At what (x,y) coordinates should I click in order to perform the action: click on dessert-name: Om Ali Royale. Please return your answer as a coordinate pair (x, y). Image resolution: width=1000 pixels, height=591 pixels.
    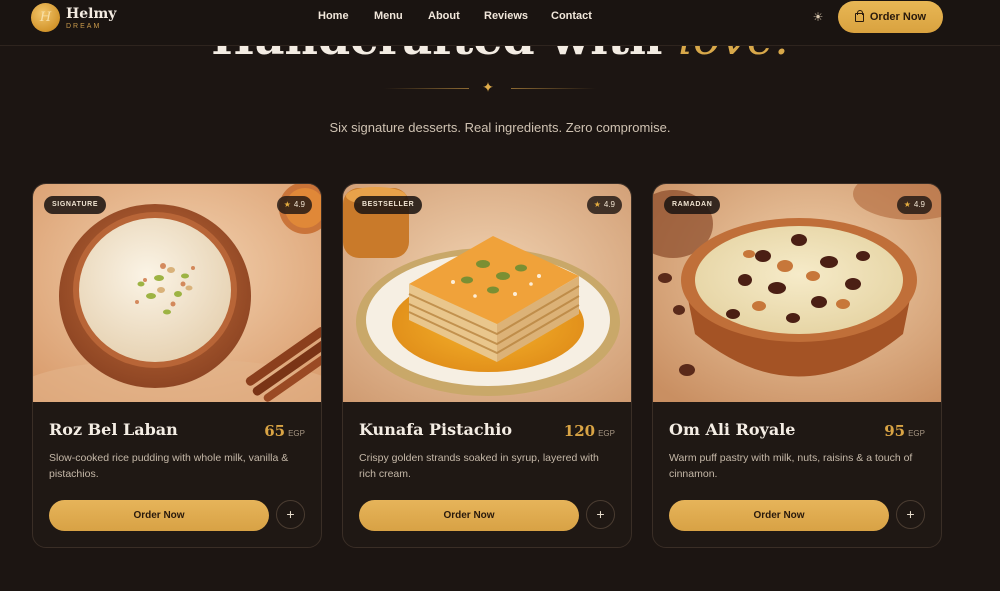
    Looking at the image, I should click on (732, 429).